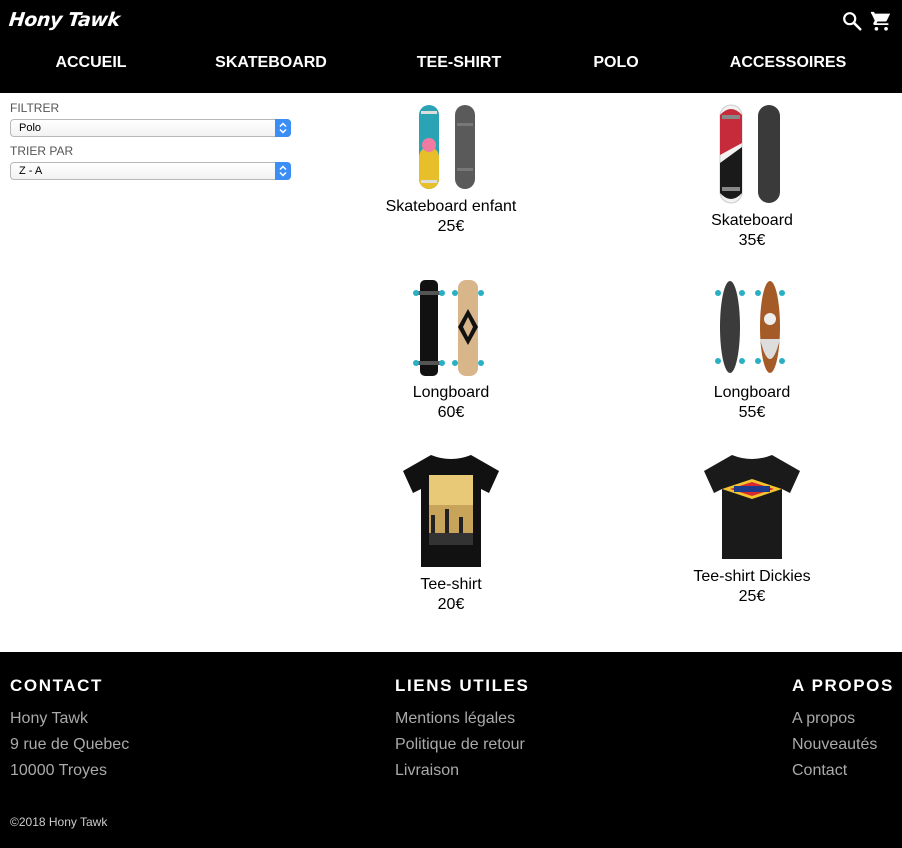 This screenshot has height=848, width=902. Describe the element at coordinates (451, 206) in the screenshot. I see `product-name: Skateboard enfant` at that location.